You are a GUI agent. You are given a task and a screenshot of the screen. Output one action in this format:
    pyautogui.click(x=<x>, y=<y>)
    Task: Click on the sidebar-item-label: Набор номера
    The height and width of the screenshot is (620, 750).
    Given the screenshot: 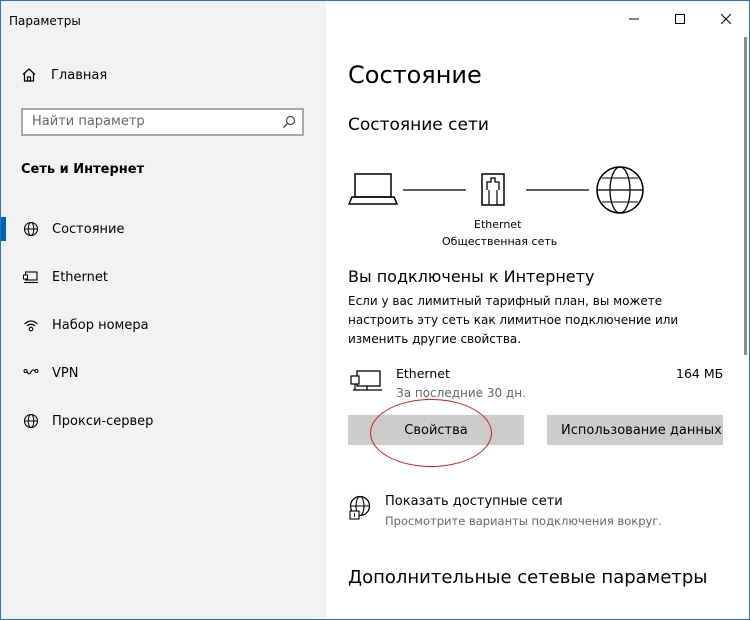 What is the action you would take?
    pyautogui.click(x=100, y=325)
    